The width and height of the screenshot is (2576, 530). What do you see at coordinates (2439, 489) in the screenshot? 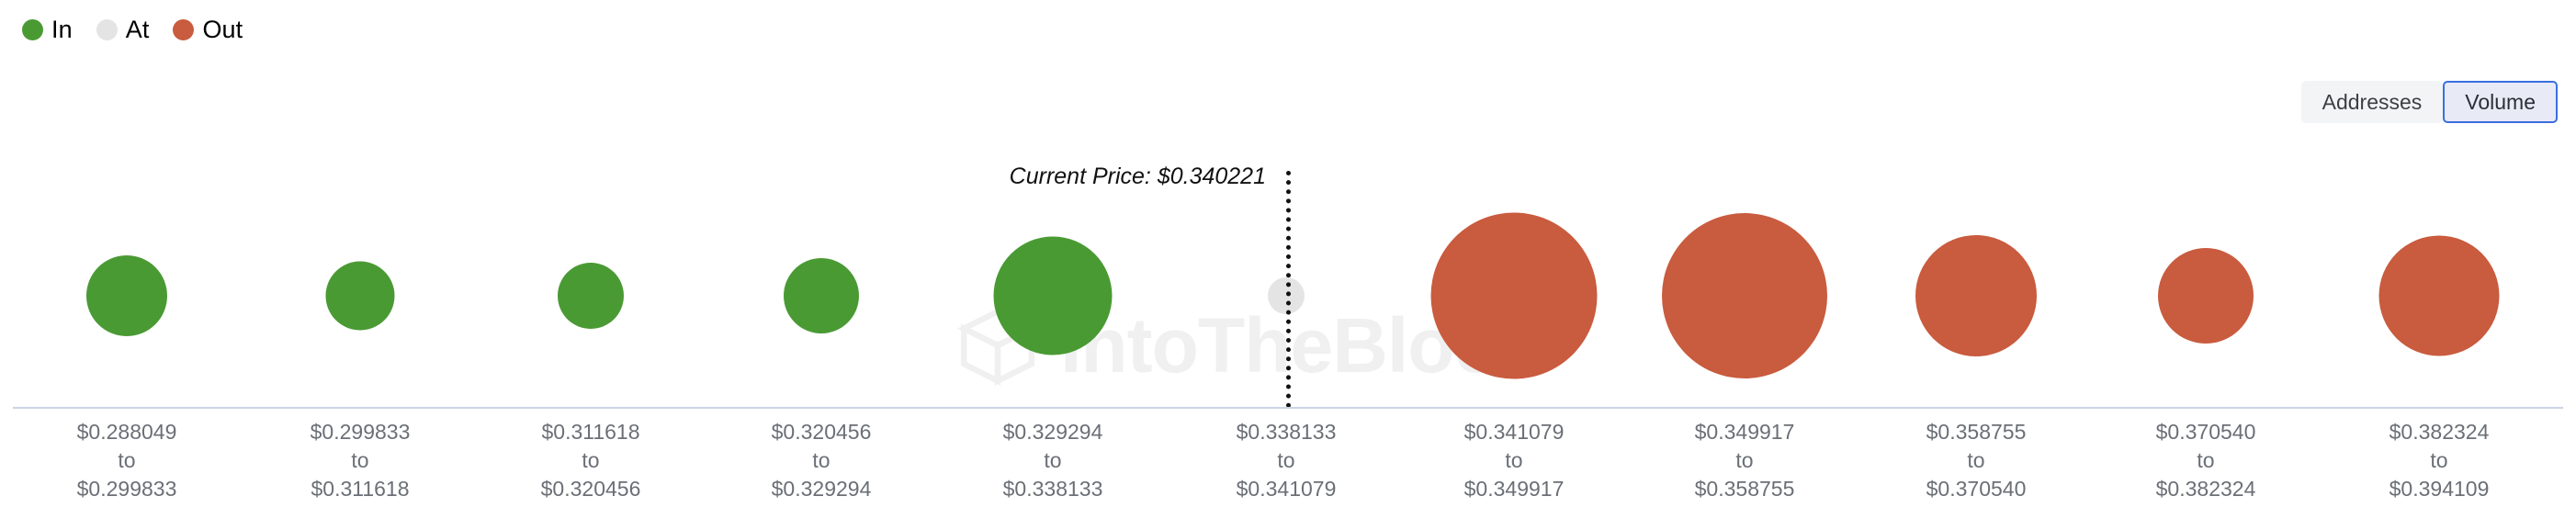
I see `range-to: $0.394109` at bounding box center [2439, 489].